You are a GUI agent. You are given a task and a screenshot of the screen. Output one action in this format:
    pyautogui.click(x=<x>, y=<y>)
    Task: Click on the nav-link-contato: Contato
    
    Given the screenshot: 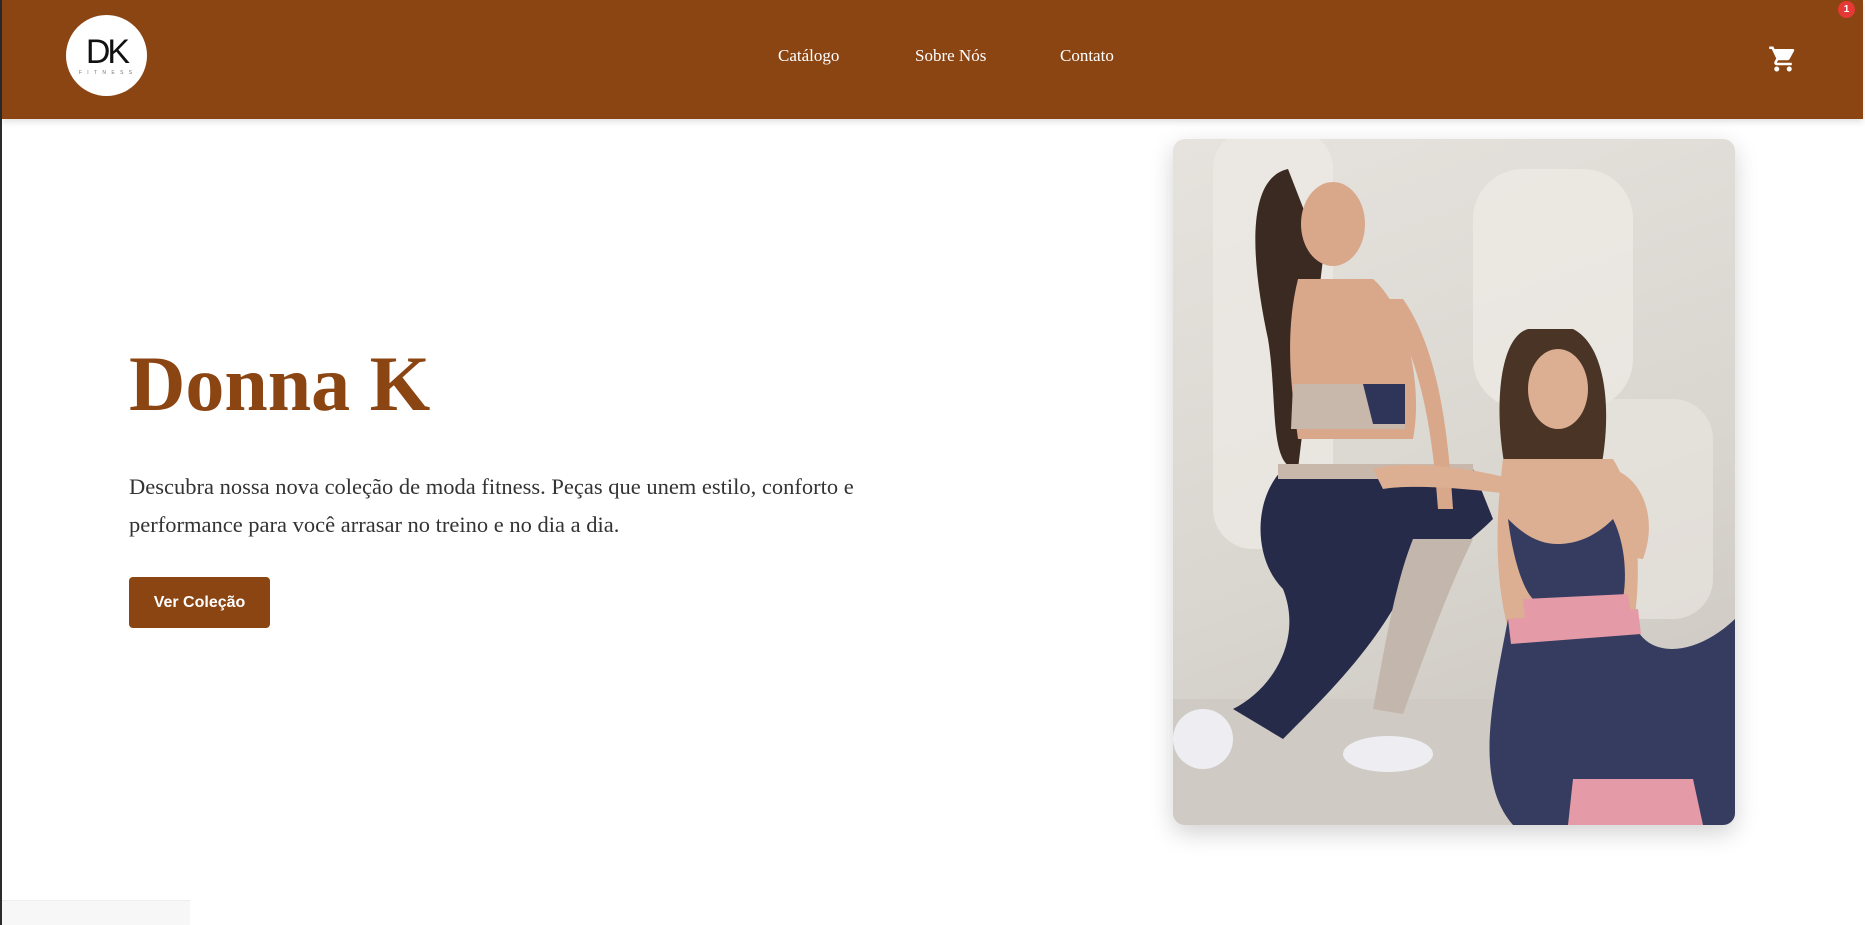 What is the action you would take?
    pyautogui.click(x=1087, y=56)
    